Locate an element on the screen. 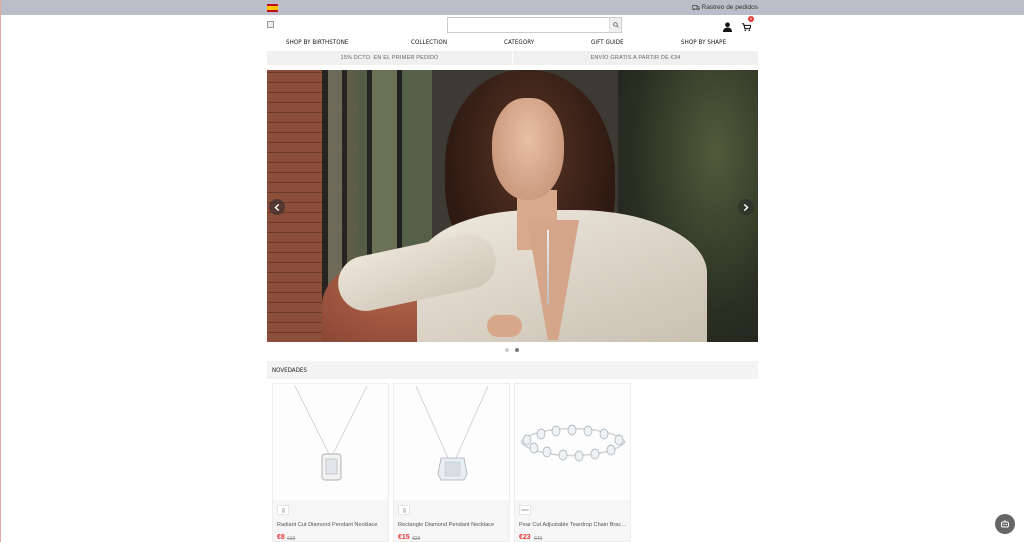 Image resolution: width=1024 pixels, height=542 pixels. promo-discount: 15% DCTO. EN EL PRIMER PEDIDO is located at coordinates (390, 58).